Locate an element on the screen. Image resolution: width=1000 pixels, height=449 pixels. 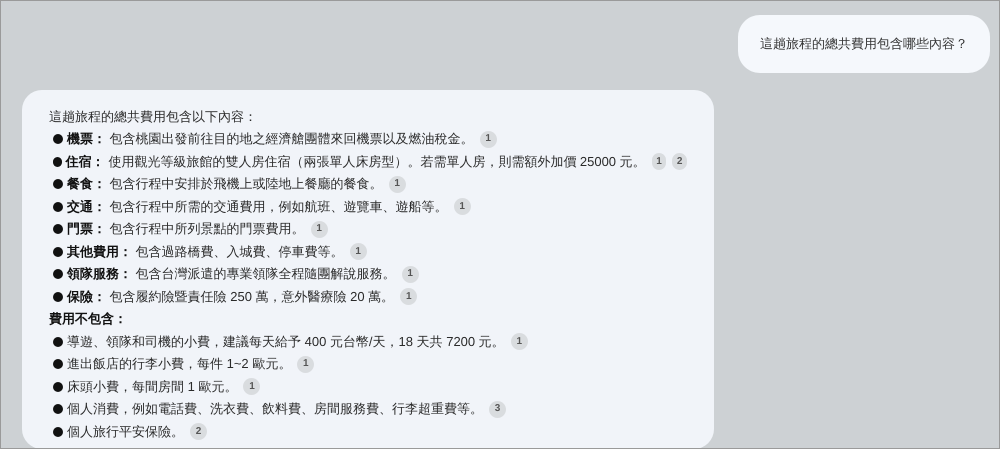
answer-intro: 這趟旅程的總共費用包含以下內容： is located at coordinates (153, 117).